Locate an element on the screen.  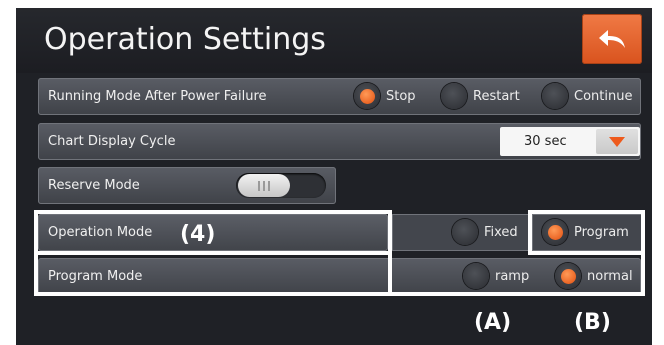
radio-restart: Restart is located at coordinates (480, 96).